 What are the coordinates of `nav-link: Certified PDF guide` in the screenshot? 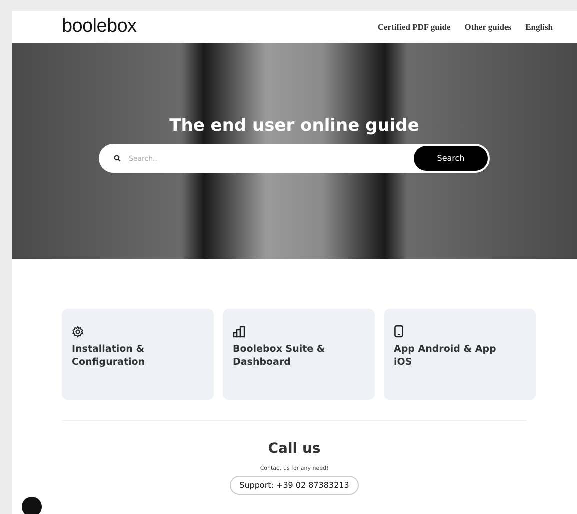 It's located at (414, 27).